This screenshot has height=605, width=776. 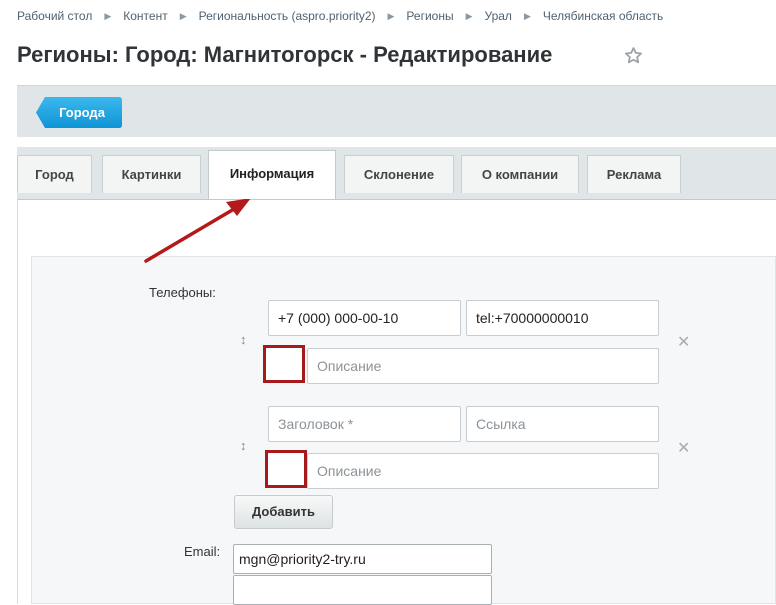 What do you see at coordinates (634, 174) in the screenshot?
I see `tab-advertising: Реклама` at bounding box center [634, 174].